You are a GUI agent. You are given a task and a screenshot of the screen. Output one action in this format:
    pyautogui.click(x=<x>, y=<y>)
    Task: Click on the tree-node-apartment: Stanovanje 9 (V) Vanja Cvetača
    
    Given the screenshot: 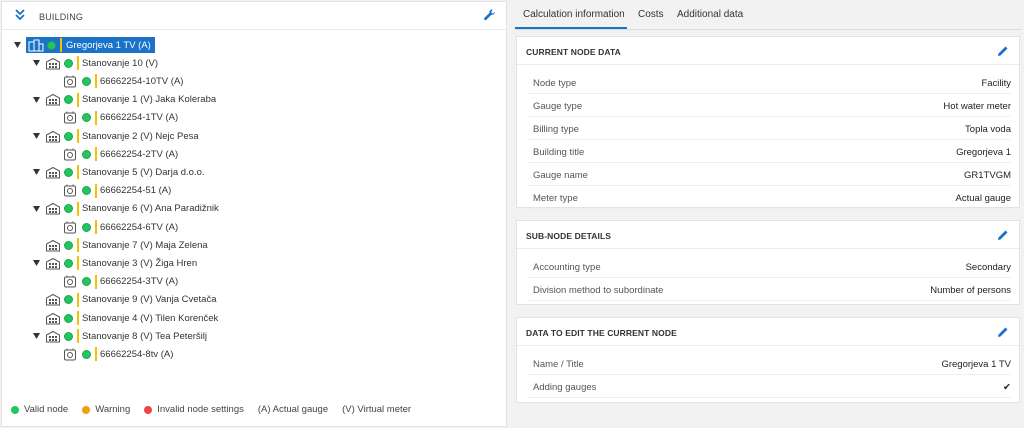 What is the action you would take?
    pyautogui.click(x=130, y=300)
    